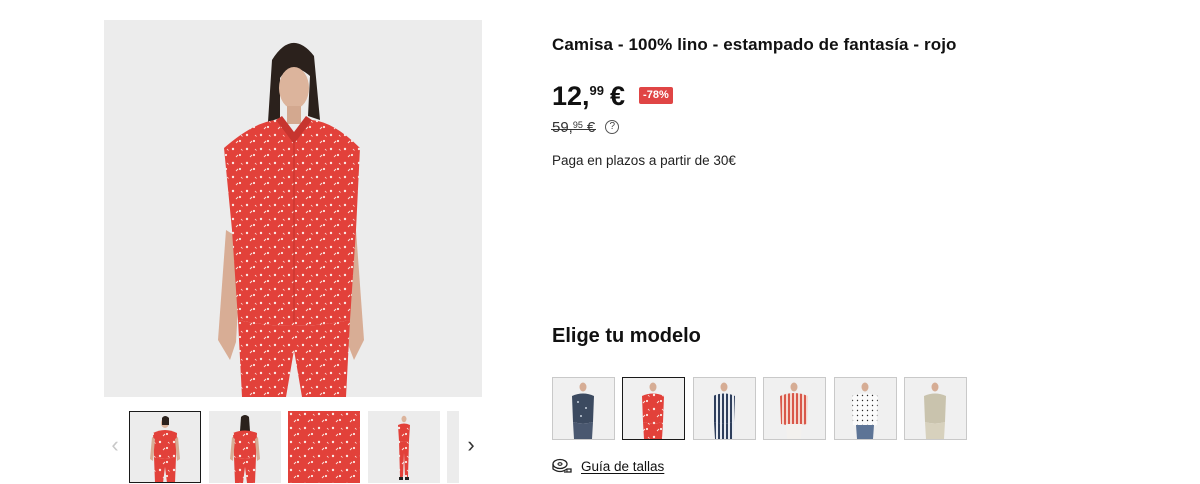 Image resolution: width=1200 pixels, height=484 pixels. I want to click on variant-beige, so click(935, 408).